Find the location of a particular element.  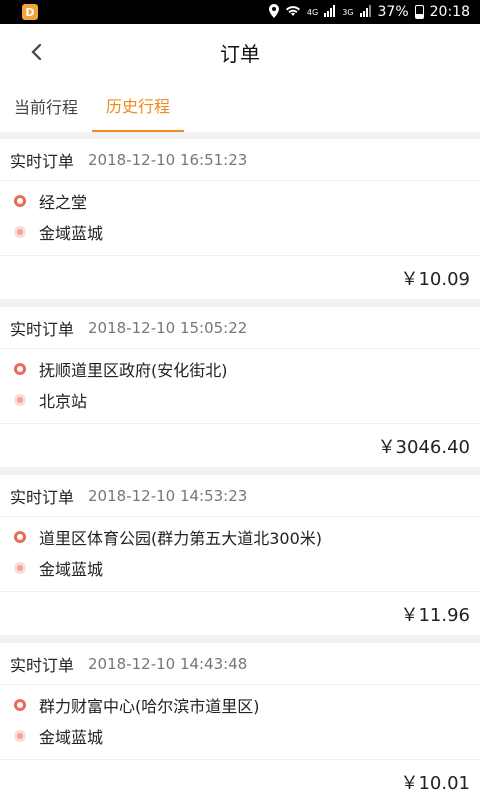

status-right: 4G 3G 37% 20:18 is located at coordinates (369, 12).